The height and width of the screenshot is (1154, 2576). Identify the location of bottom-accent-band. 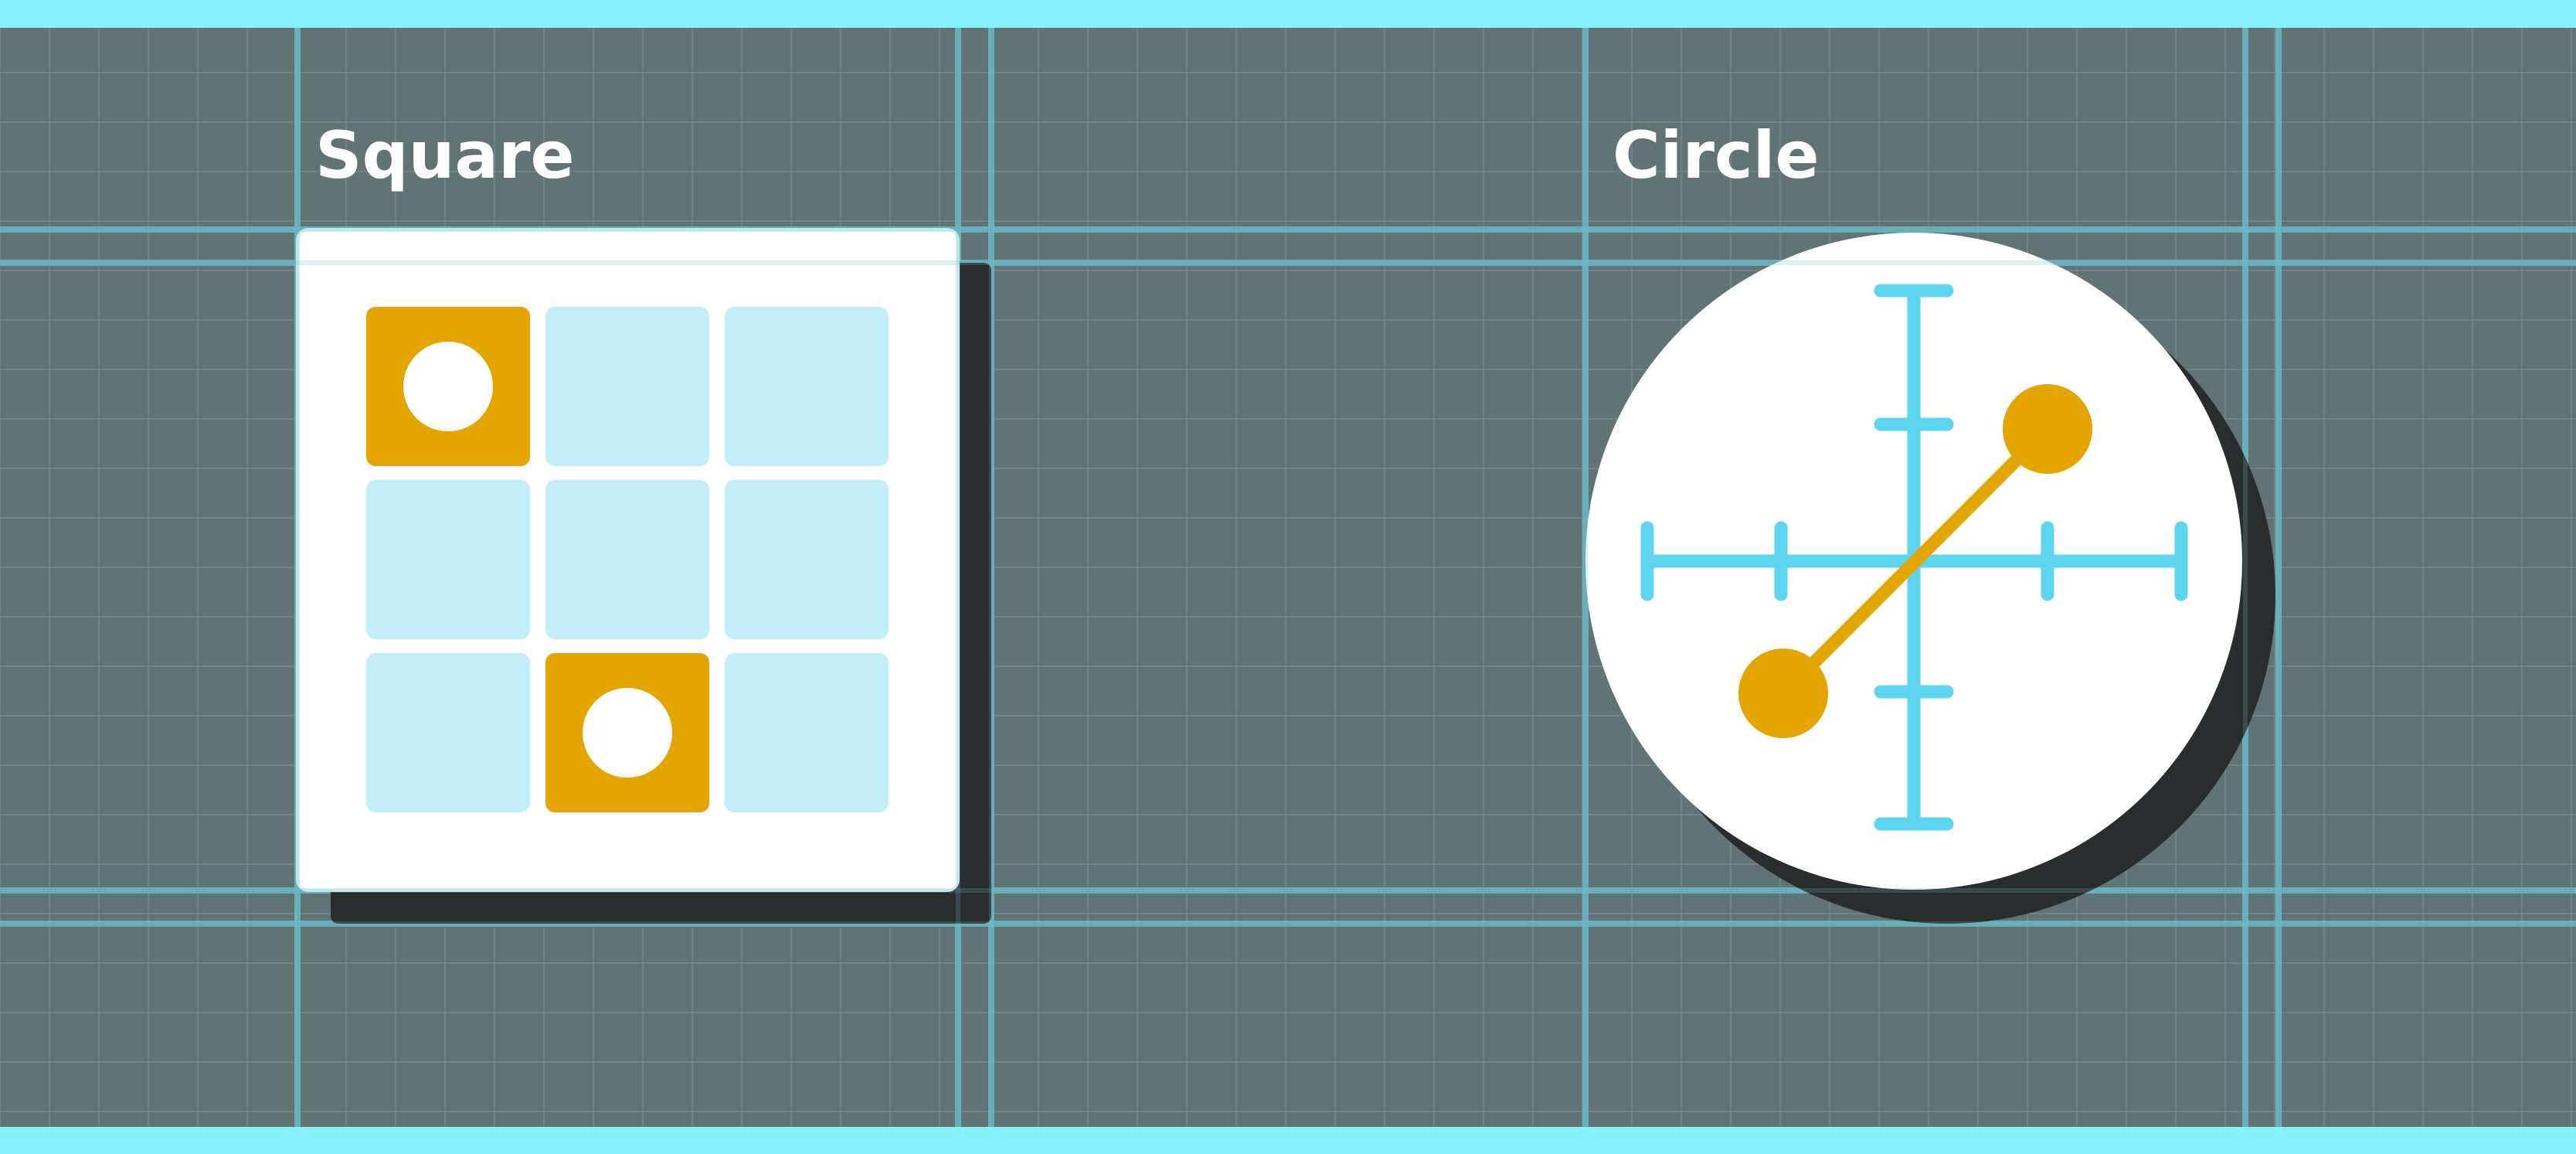
(1288, 1140).